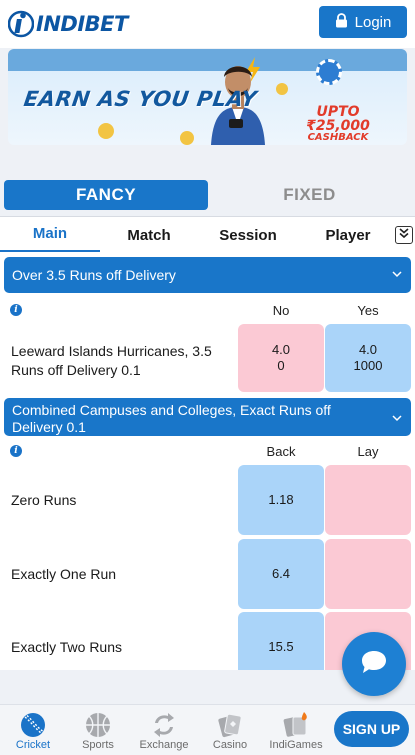 This screenshot has width=415, height=755. What do you see at coordinates (281, 365) in the screenshot?
I see `odds-size: 0` at bounding box center [281, 365].